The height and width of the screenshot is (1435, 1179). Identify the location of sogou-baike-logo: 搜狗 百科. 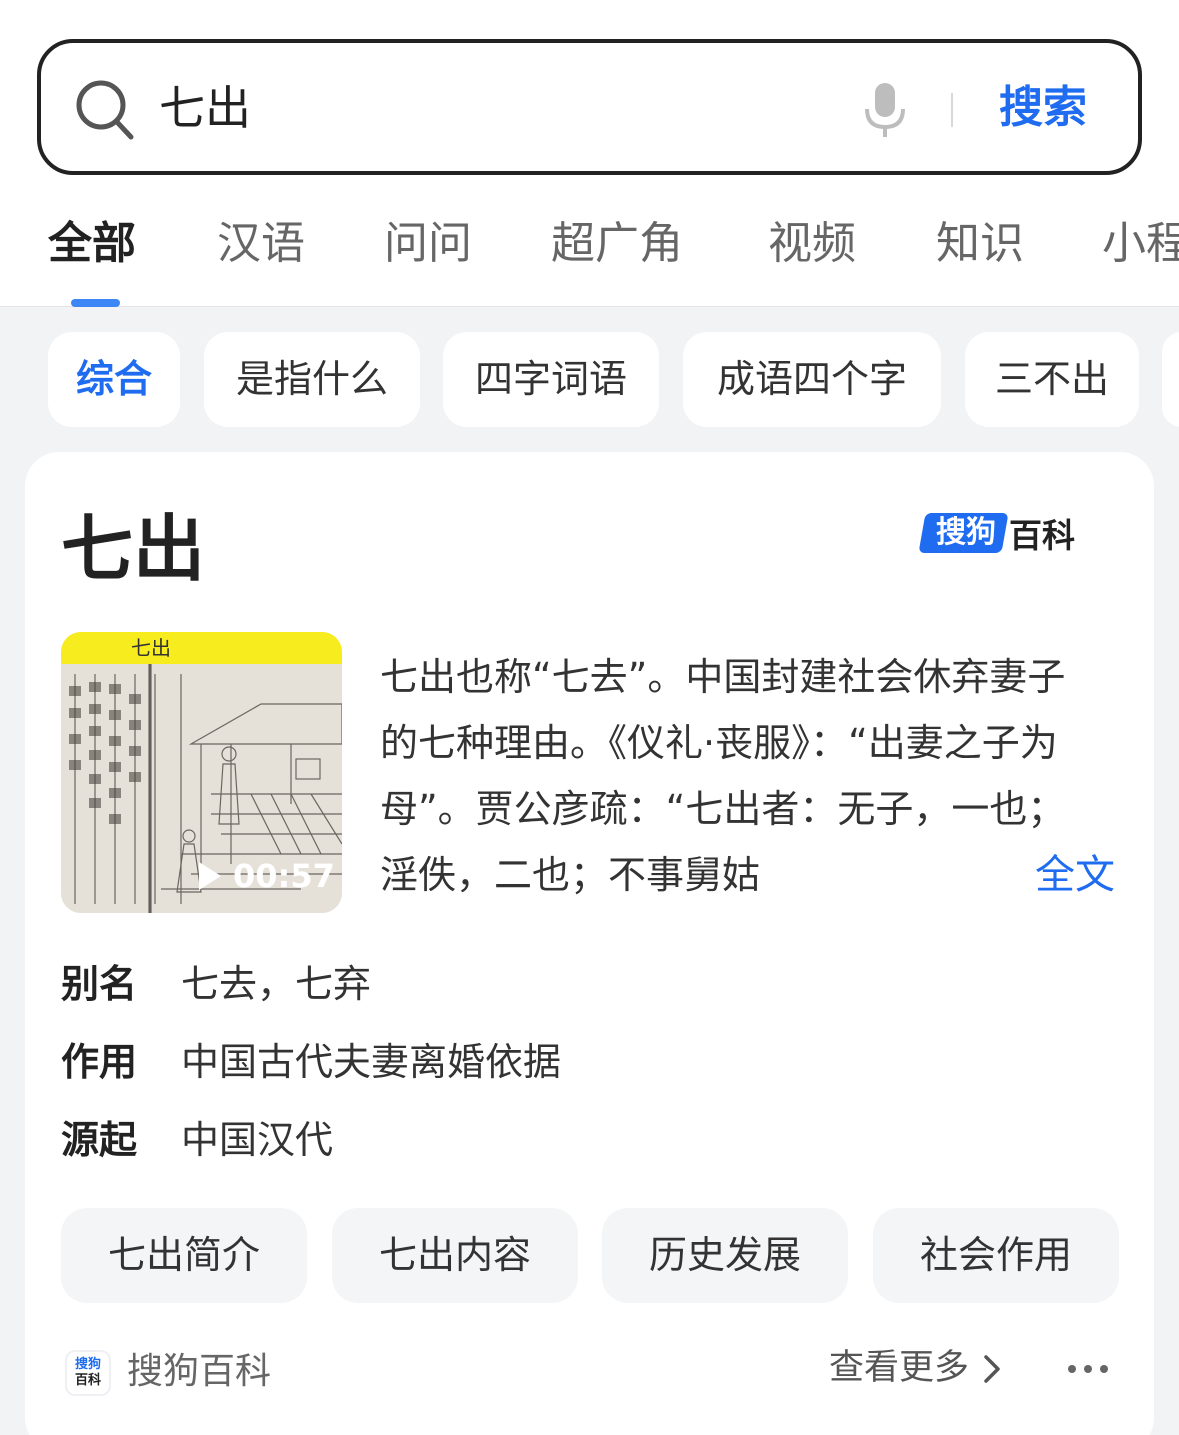
(996, 533).